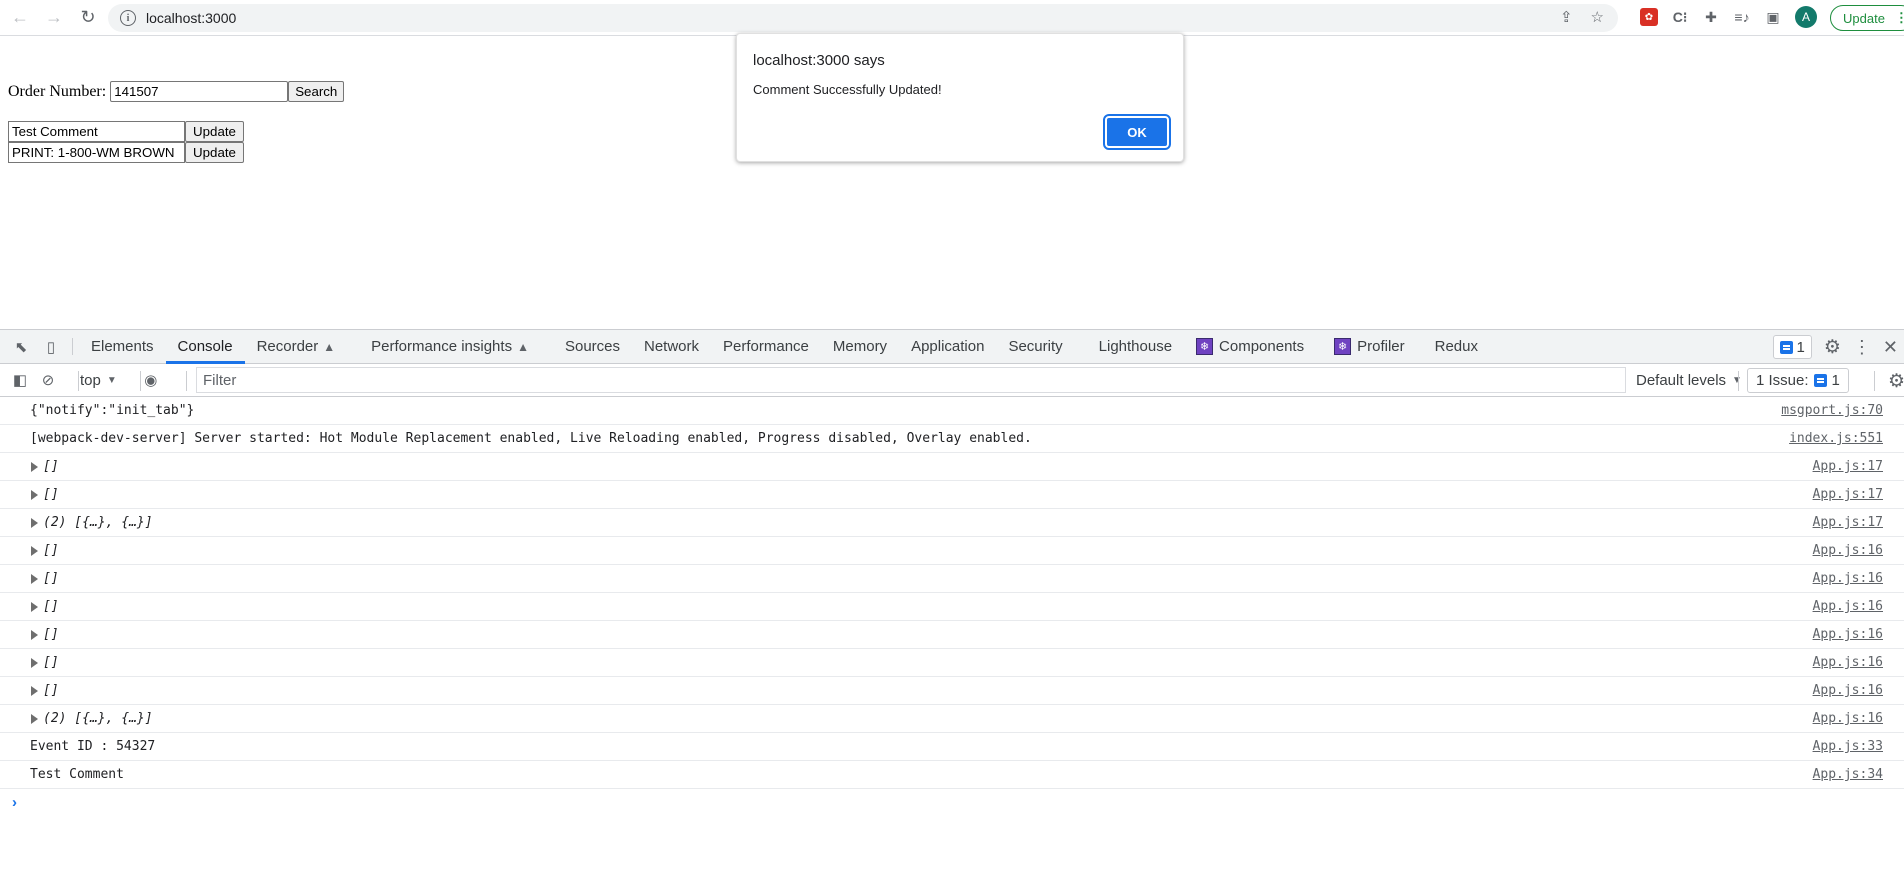 This screenshot has width=1904, height=880. What do you see at coordinates (199, 91) in the screenshot?
I see `order-number-input` at bounding box center [199, 91].